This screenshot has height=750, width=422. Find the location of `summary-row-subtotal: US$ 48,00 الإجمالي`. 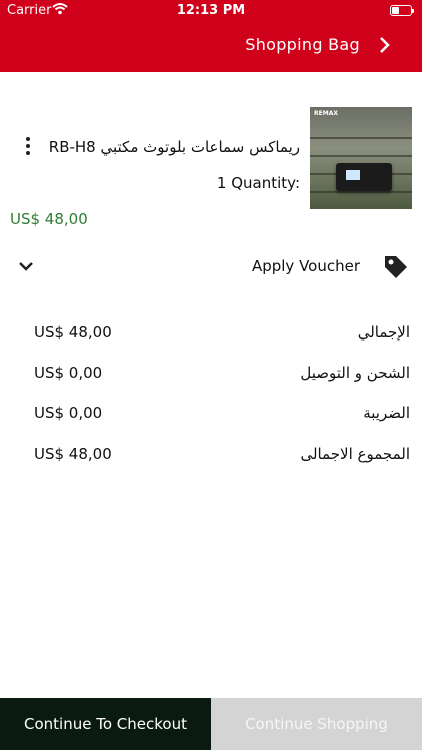

summary-row-subtotal: US$ 48,00 الإجمالي is located at coordinates (211, 335).